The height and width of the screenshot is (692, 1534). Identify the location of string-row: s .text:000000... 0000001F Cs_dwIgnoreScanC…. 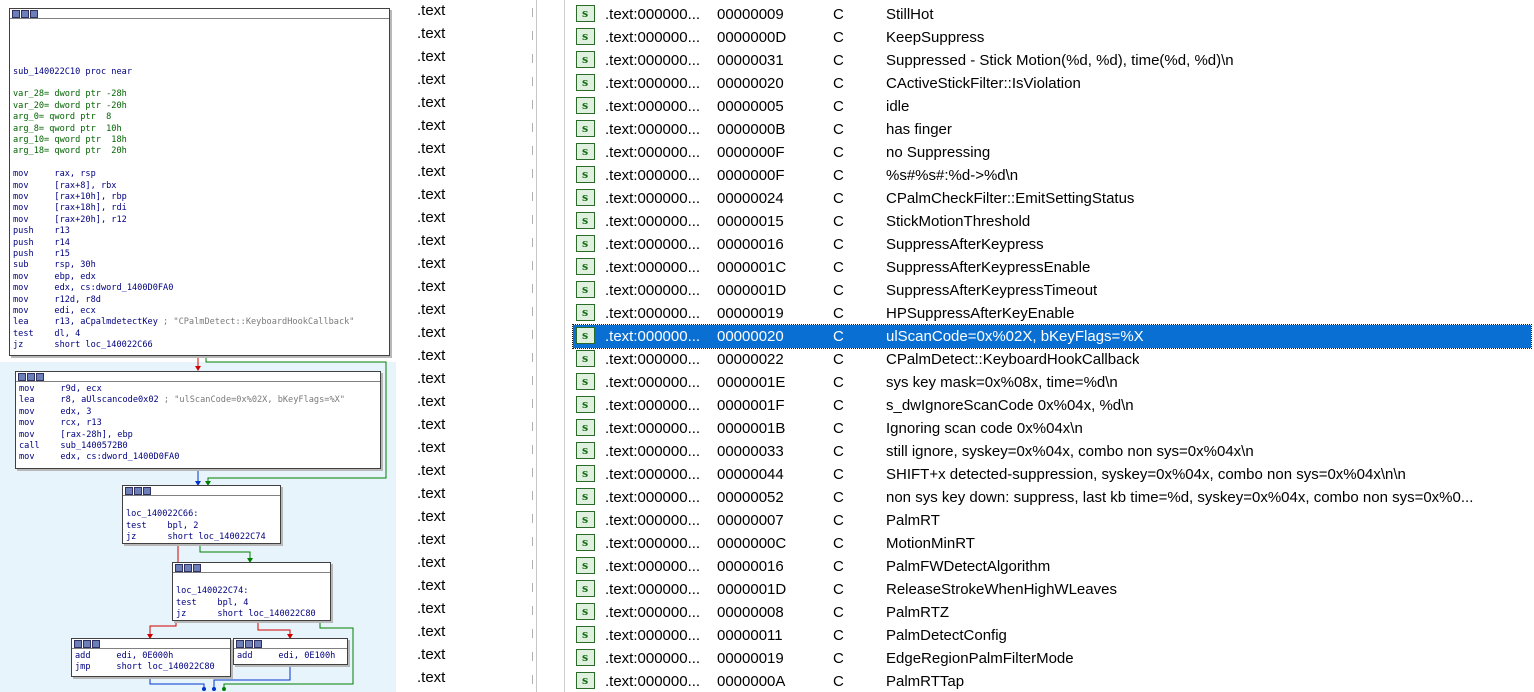
(1052, 405).